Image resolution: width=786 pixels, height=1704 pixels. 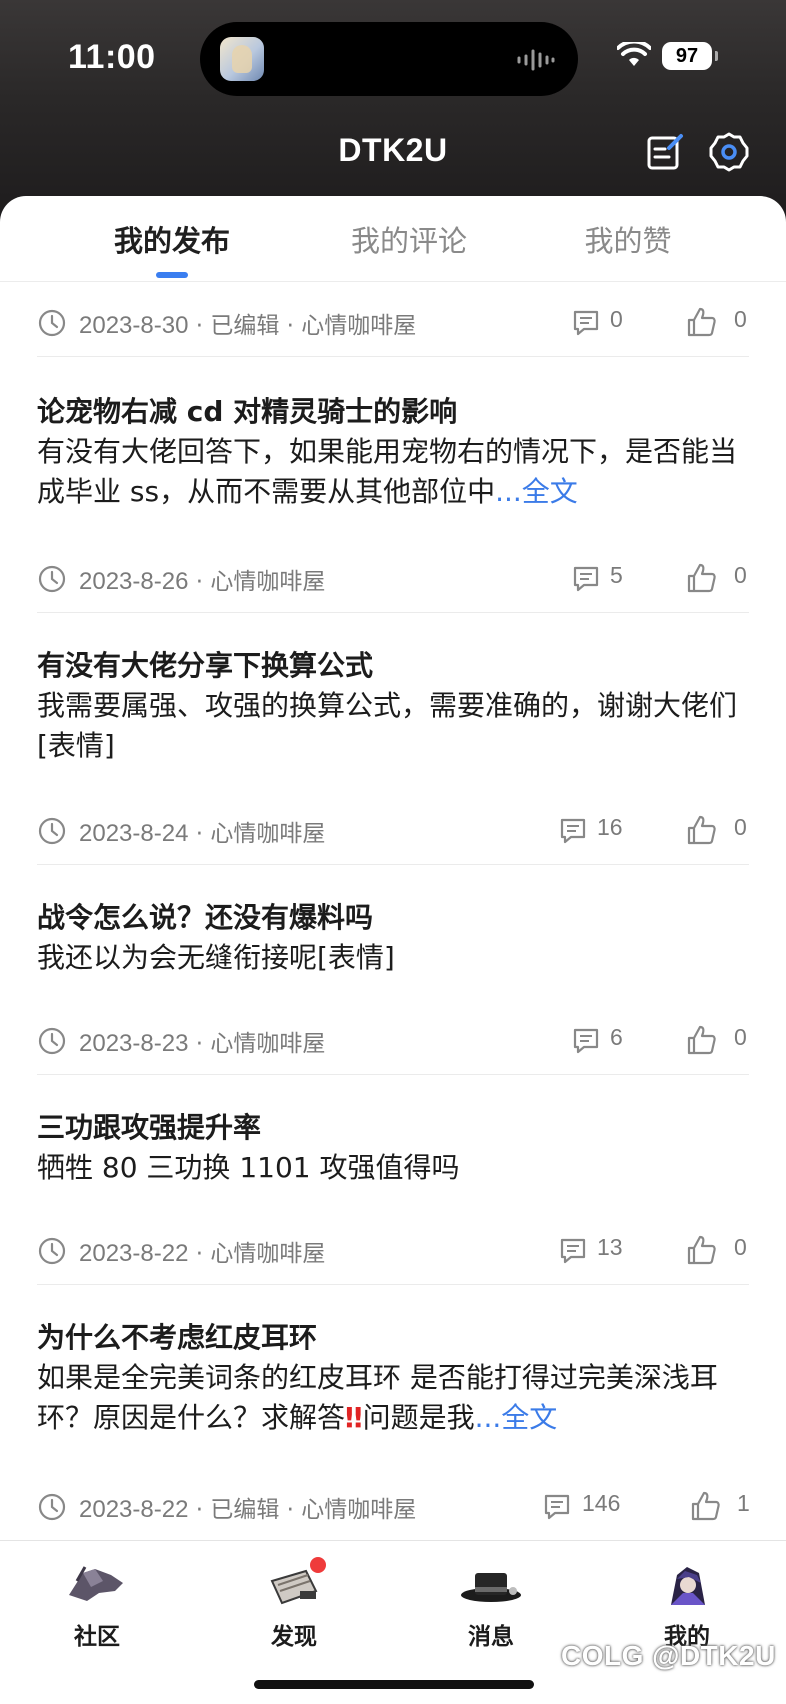 What do you see at coordinates (394, 1684) in the screenshot?
I see `home-indicator` at bounding box center [394, 1684].